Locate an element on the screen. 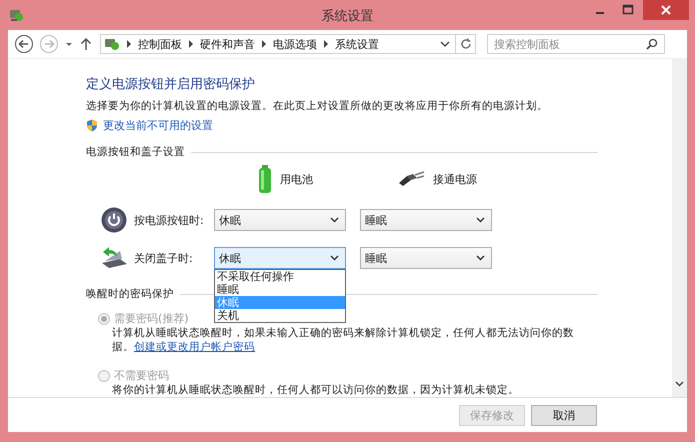 The height and width of the screenshot is (442, 695). dropdown-option: 不采取任何操作 is located at coordinates (280, 276).